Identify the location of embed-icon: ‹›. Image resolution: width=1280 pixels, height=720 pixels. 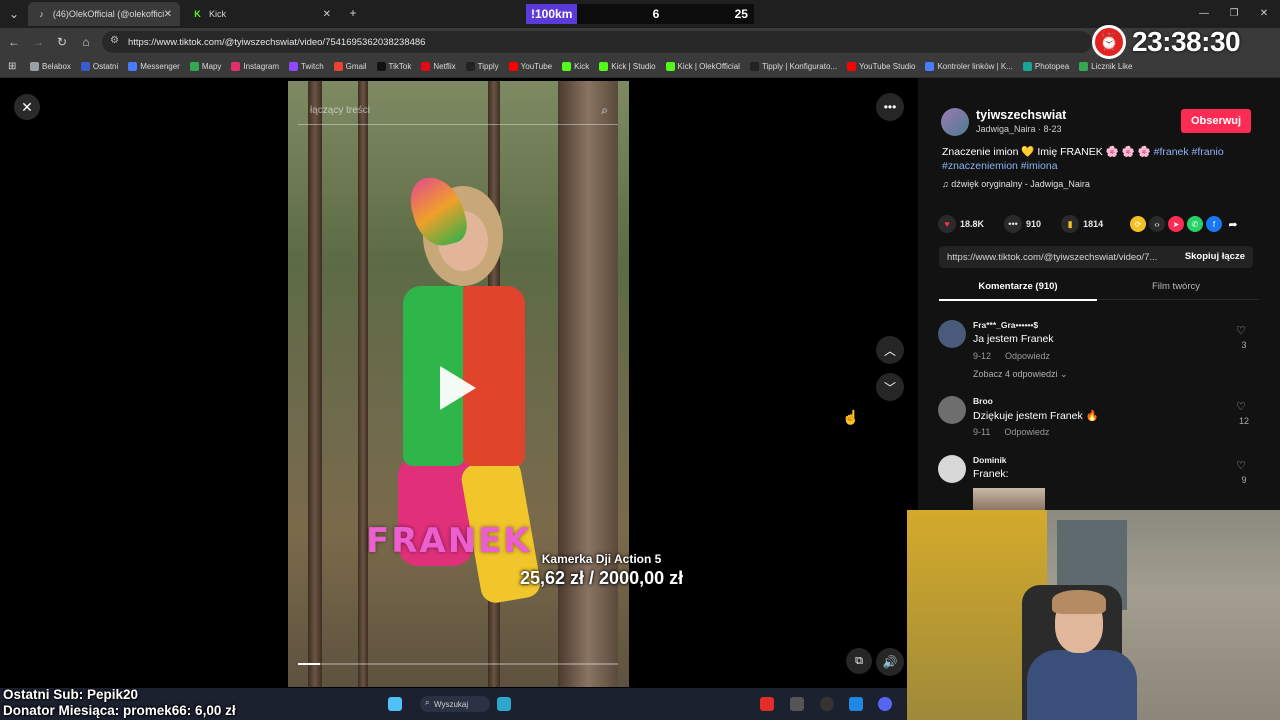
(1157, 224).